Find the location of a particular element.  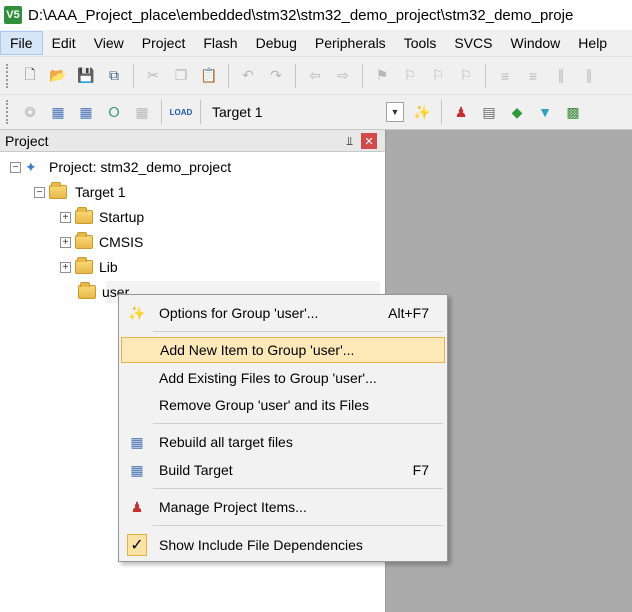

file-toolbar: 🗋 📂 💾 ⧉ ✂ ❐ 📋 ↶ ↷ ⇦ ⇨ ⚑ ⚐ ⚐ ⚐ ≡ ≡ ∥ ∥ is located at coordinates (316, 75).